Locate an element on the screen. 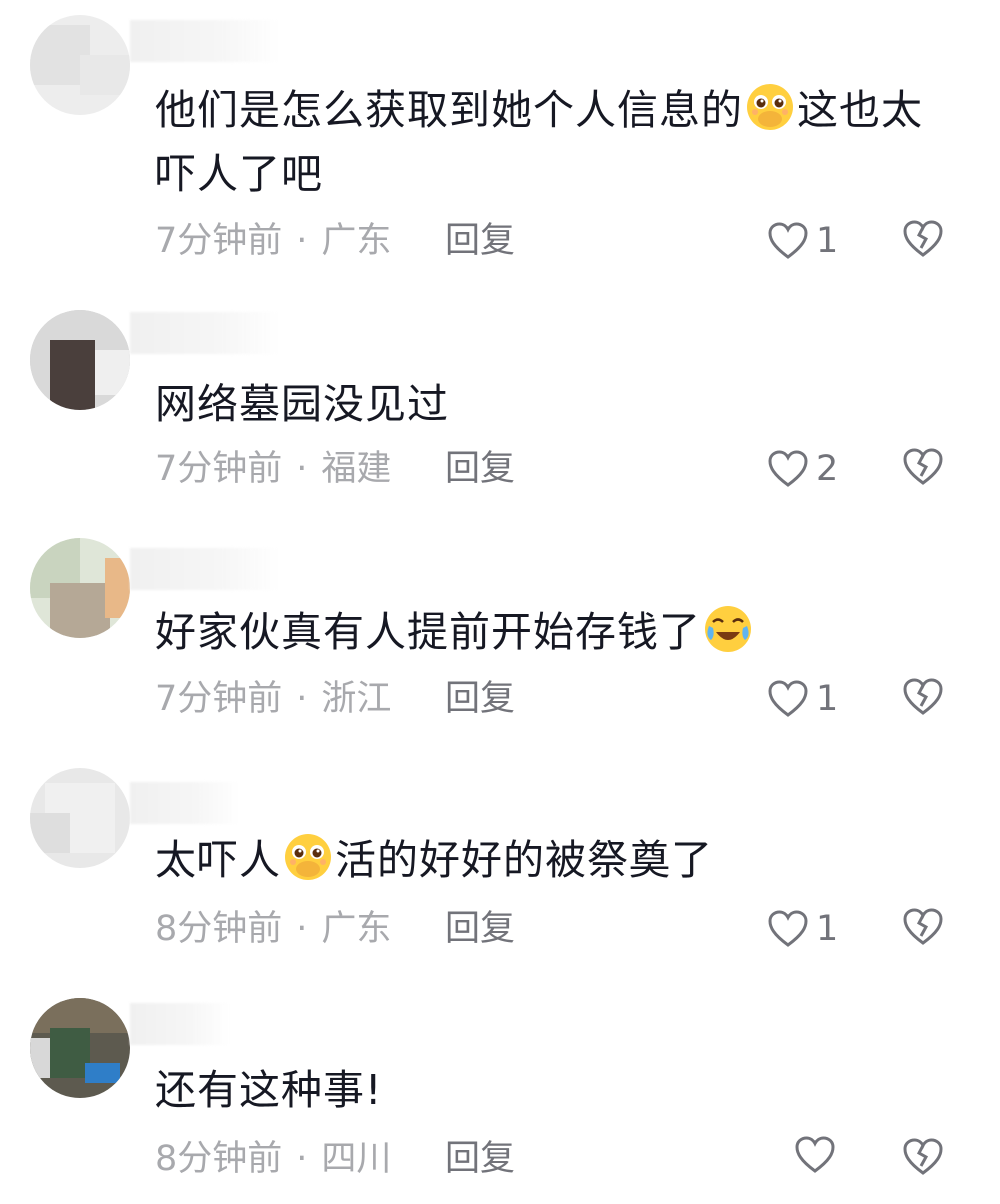 This screenshot has height=1204, width=1000. comment-text: 还有这种事! is located at coordinates (269, 1090).